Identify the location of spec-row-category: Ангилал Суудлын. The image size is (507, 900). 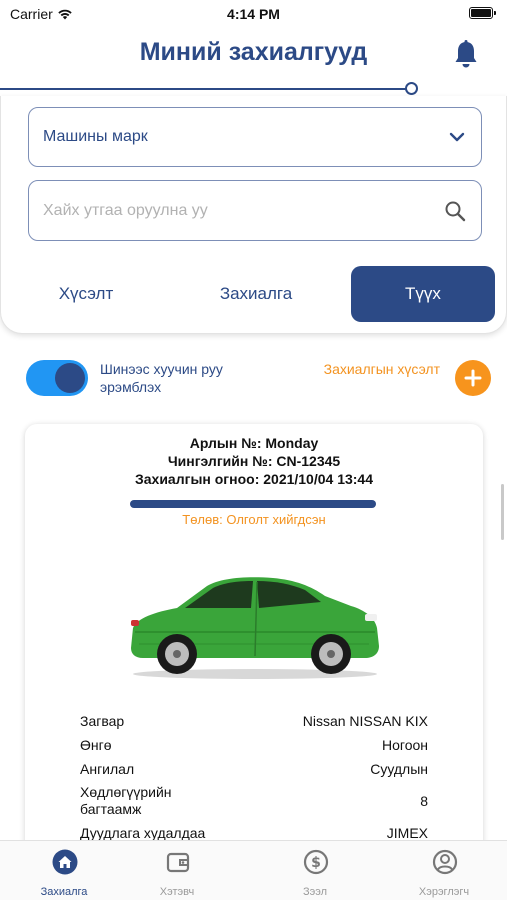
(254, 769).